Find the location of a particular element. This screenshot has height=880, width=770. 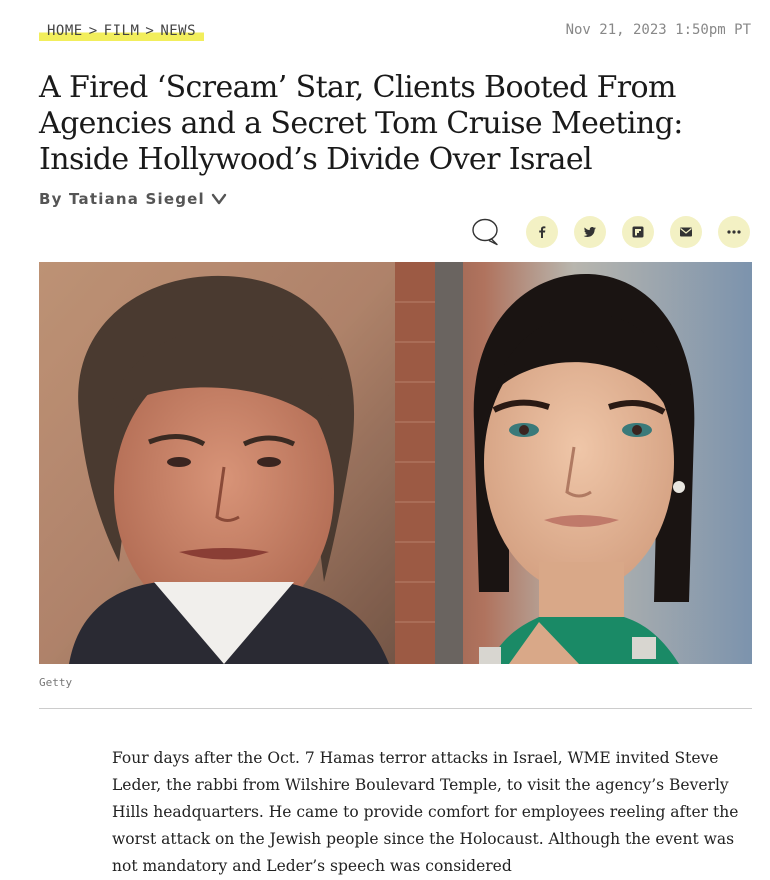

facebook-icon is located at coordinates (542, 232).